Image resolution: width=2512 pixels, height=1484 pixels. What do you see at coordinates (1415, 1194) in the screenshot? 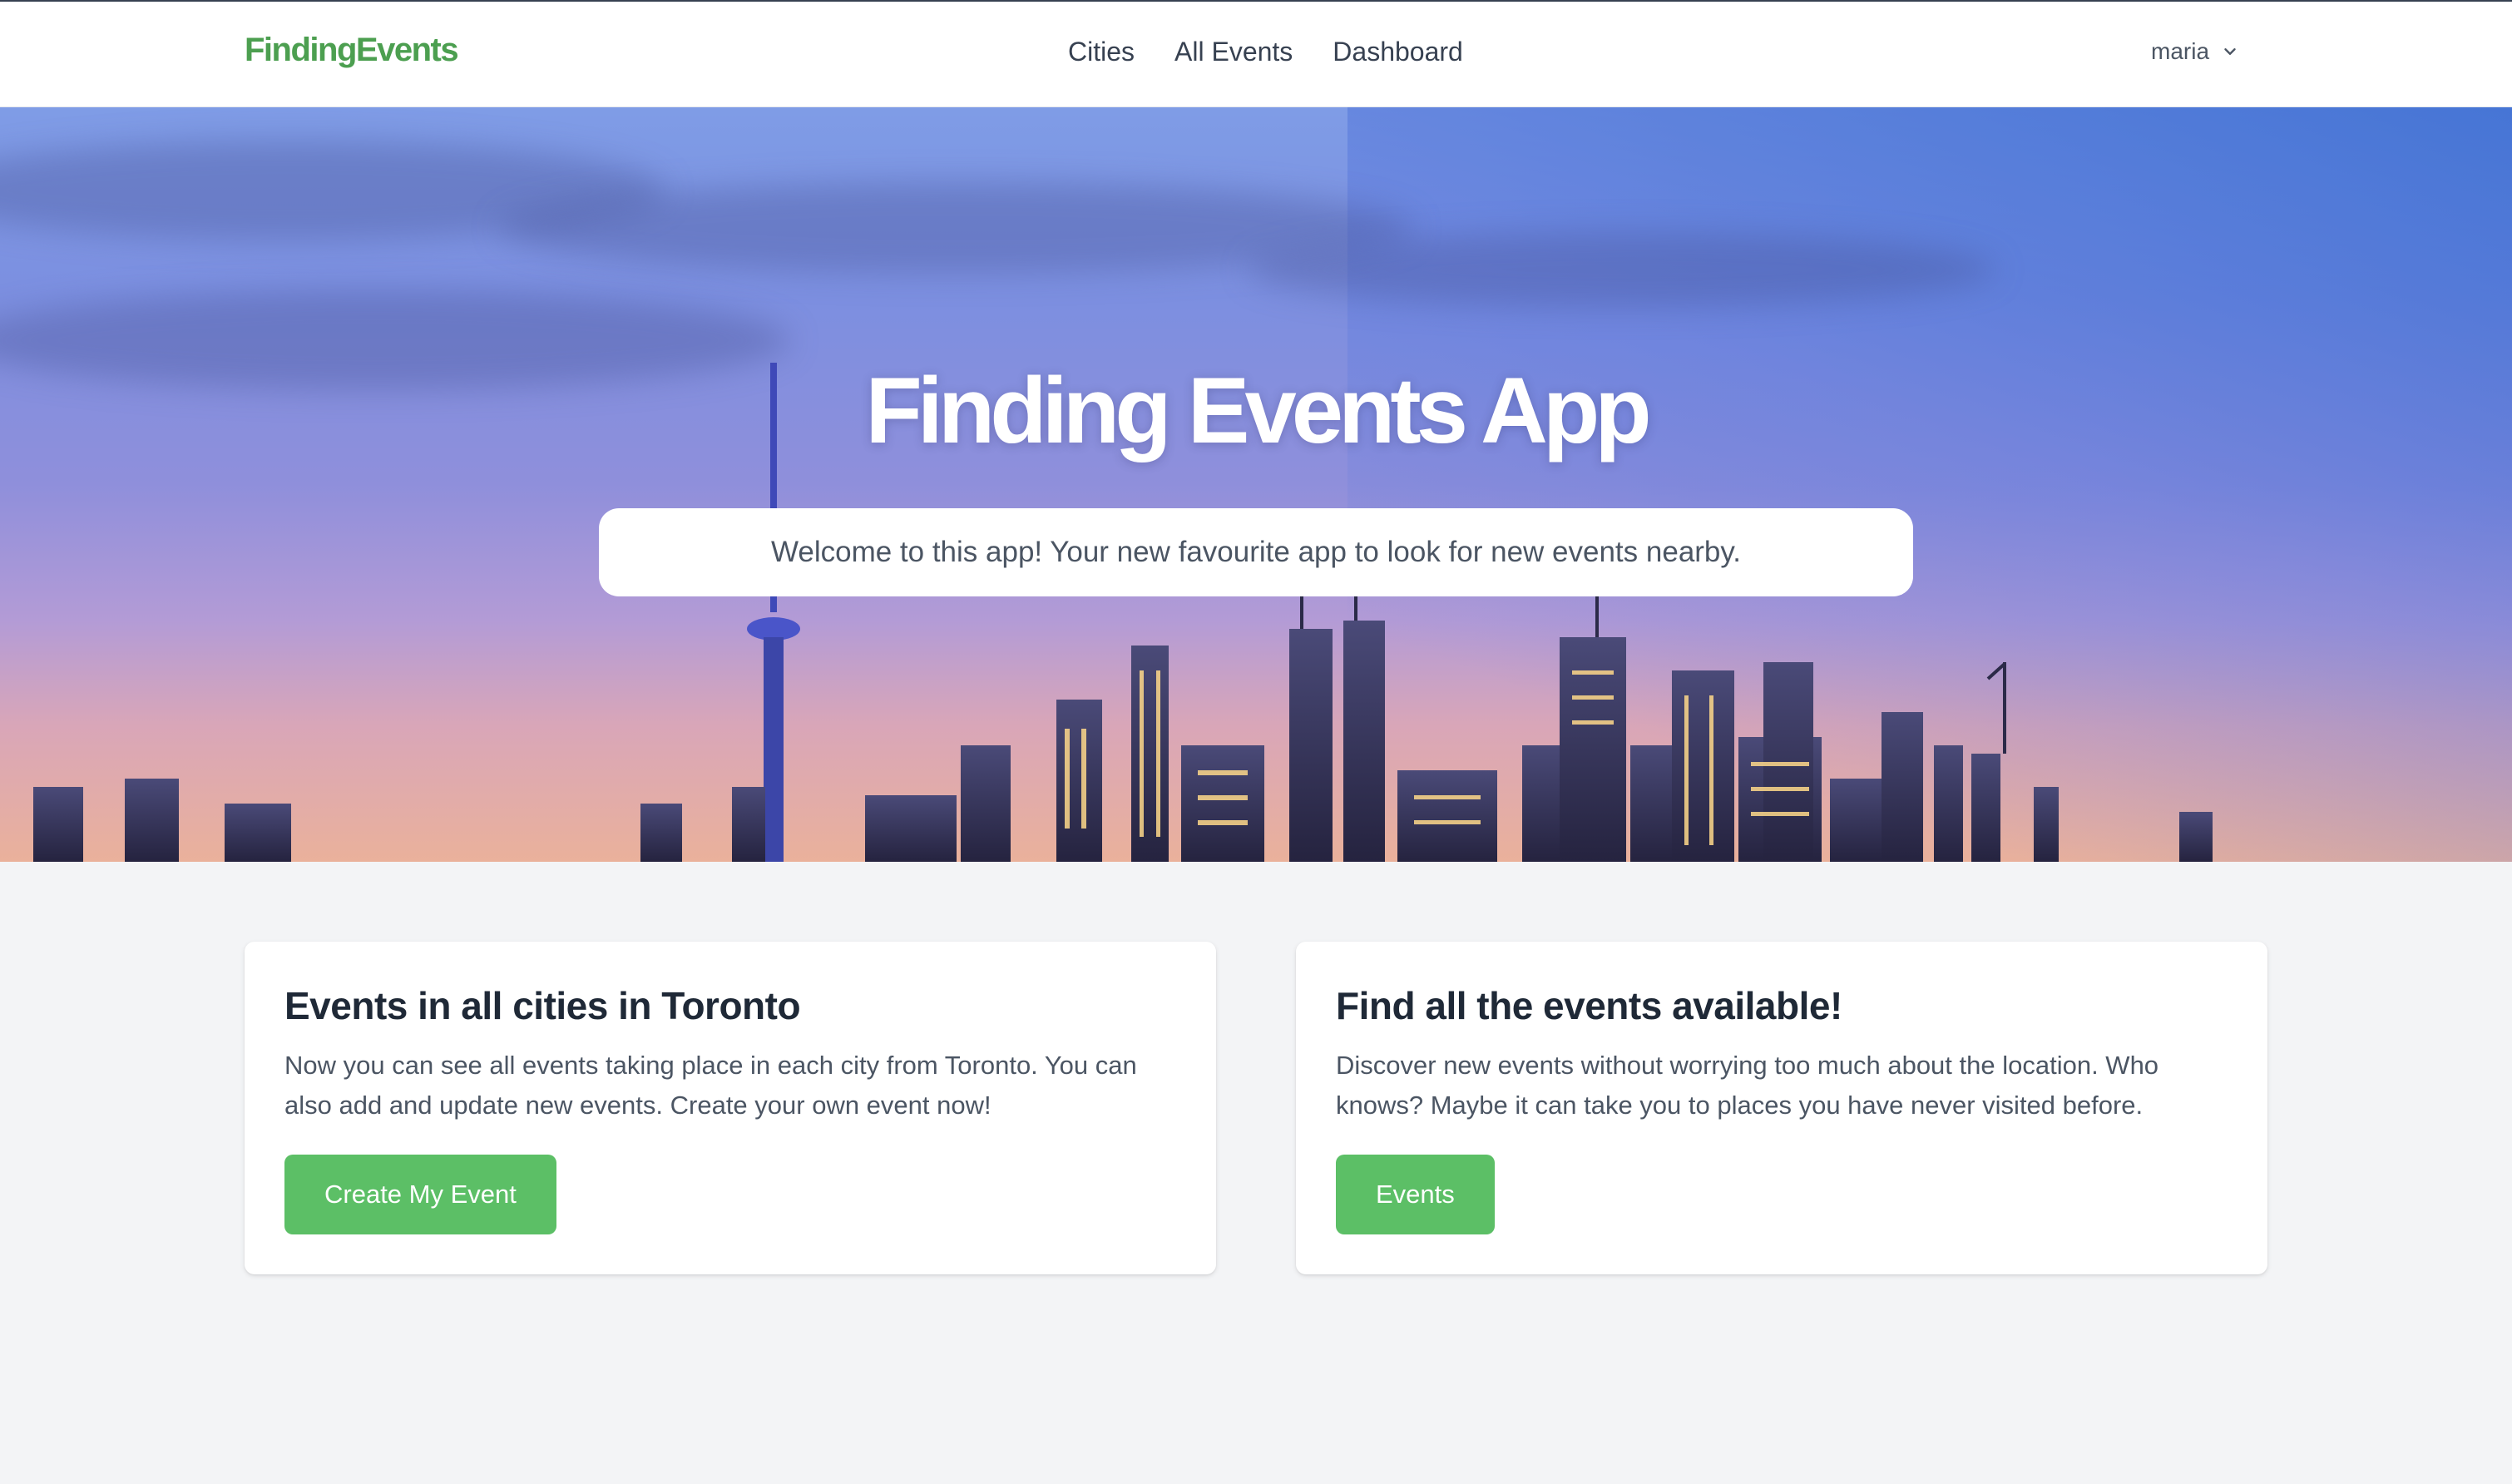
I see `events-button: Events` at bounding box center [1415, 1194].